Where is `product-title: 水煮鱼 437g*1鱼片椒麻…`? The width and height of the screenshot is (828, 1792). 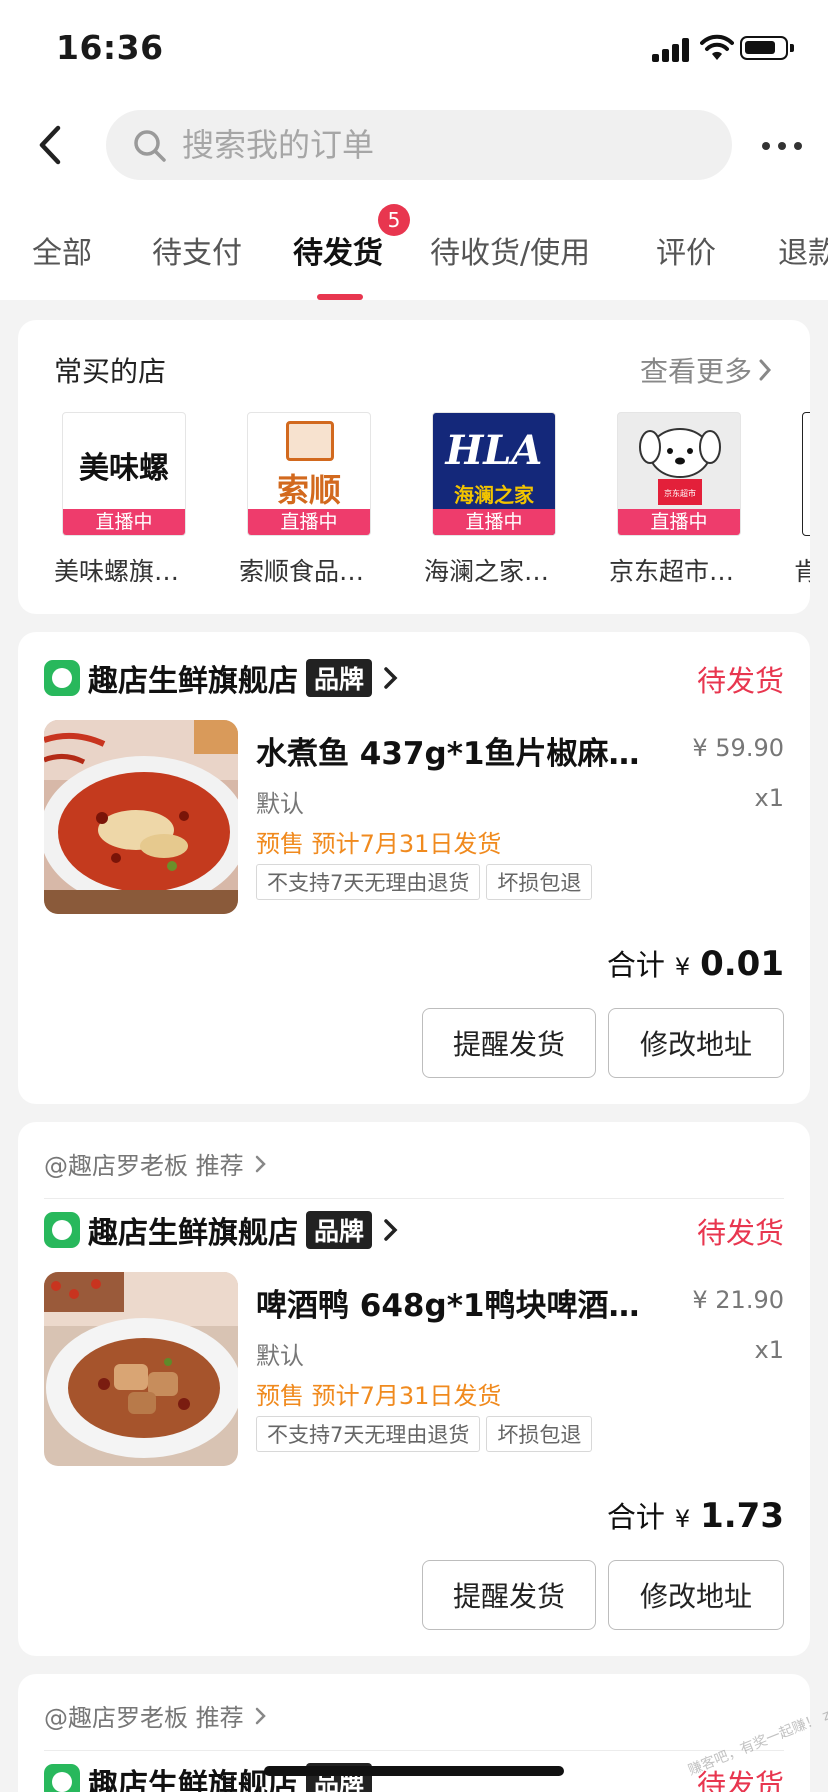
product-title: 水煮鱼 437g*1鱼片椒麻… is located at coordinates (456, 750).